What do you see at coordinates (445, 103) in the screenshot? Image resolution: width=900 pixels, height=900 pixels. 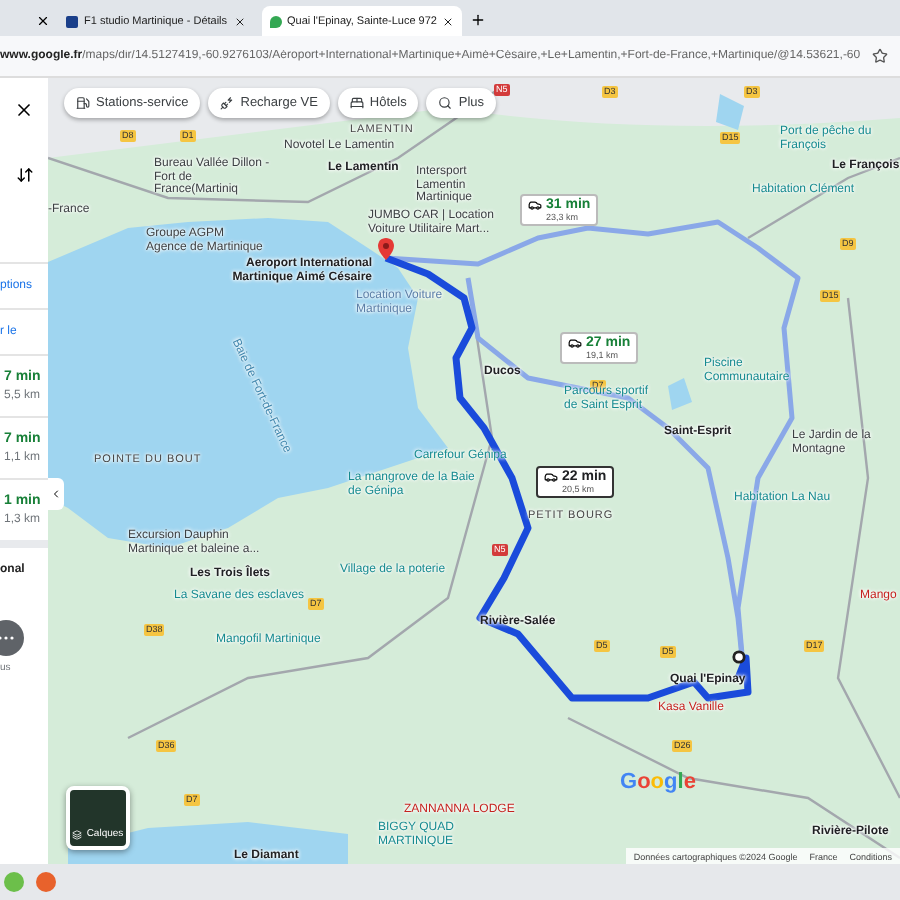 I see `search-icon` at bounding box center [445, 103].